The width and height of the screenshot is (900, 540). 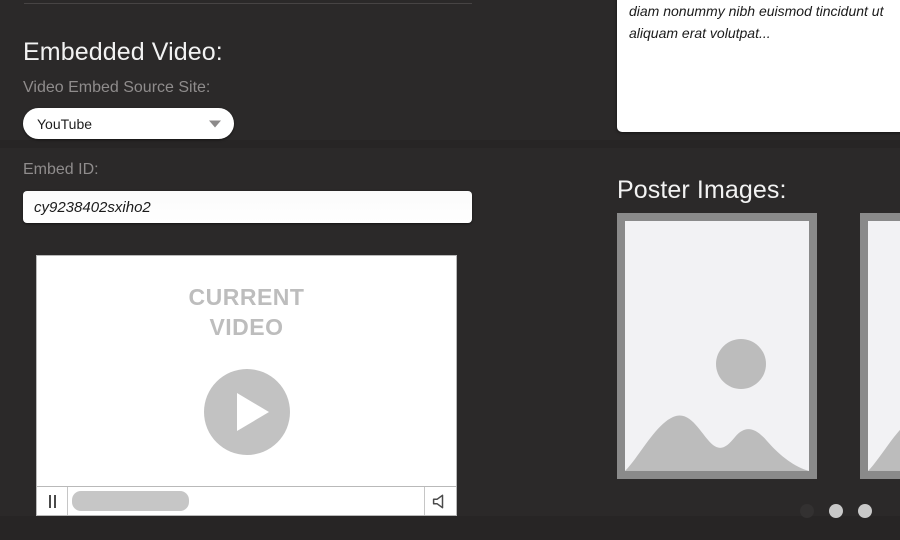 I want to click on volume-button, so click(x=440, y=501).